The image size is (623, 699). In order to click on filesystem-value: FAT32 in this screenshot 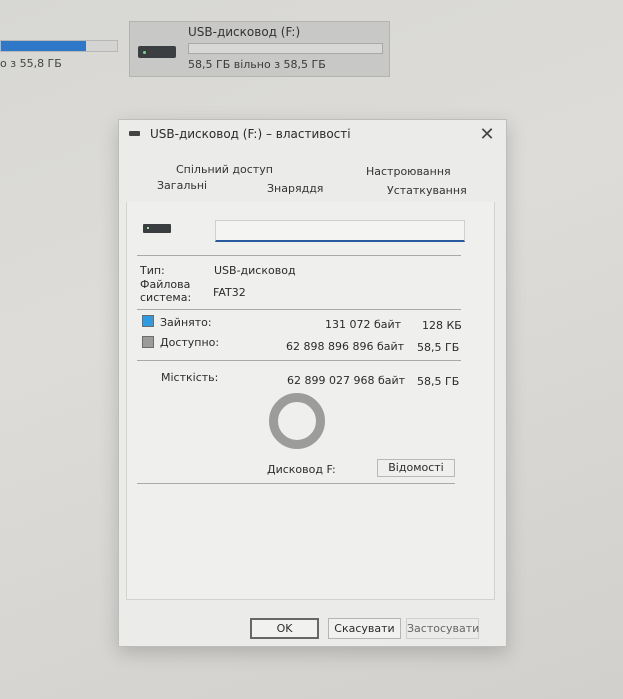, I will do `click(229, 292)`.